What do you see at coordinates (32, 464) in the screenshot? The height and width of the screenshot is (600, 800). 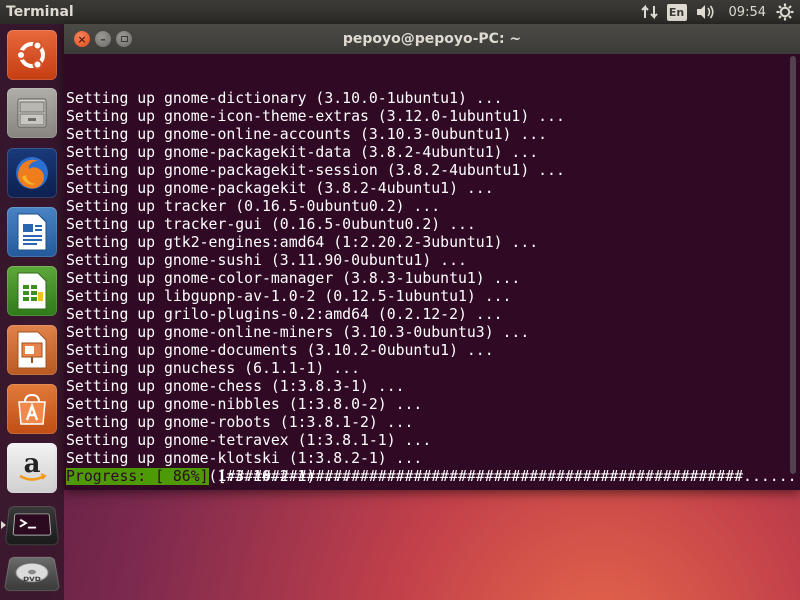 I see `svg-text: a` at bounding box center [32, 464].